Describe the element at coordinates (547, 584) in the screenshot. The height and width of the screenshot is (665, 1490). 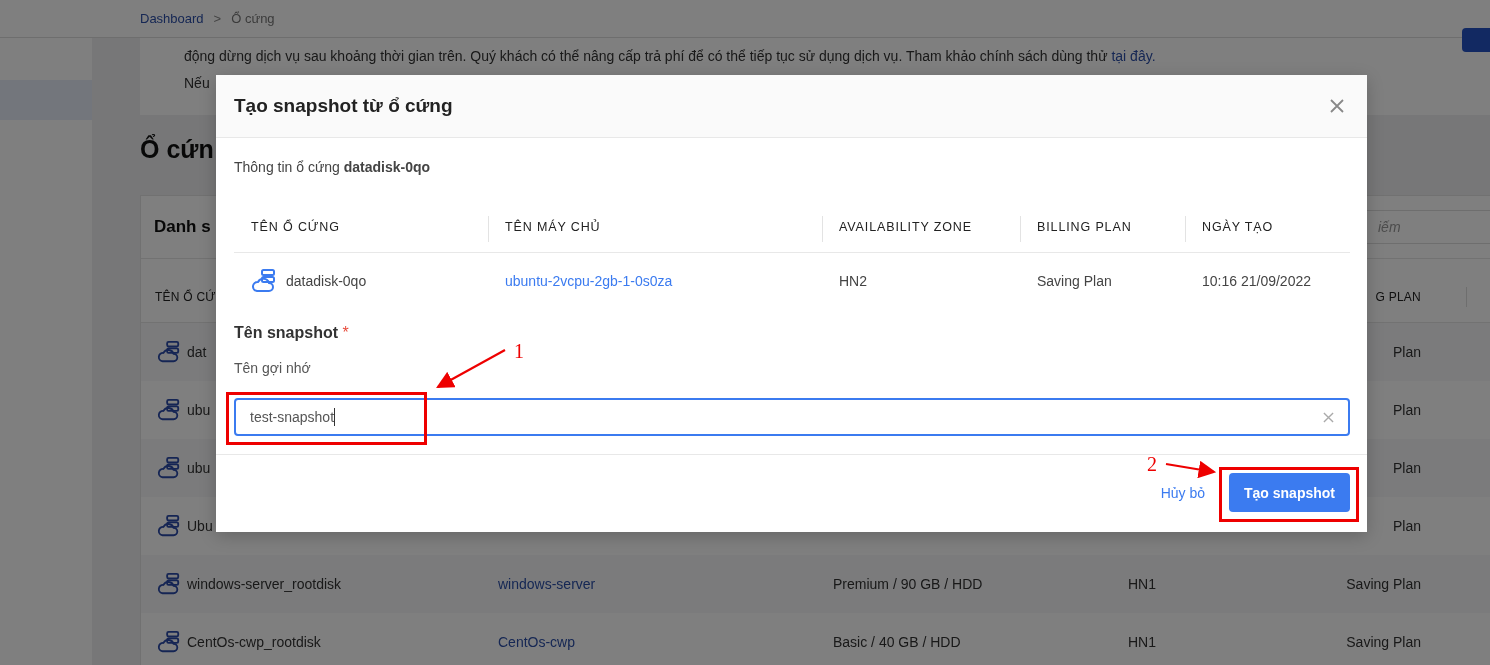
I see `server-link: windows-server` at that location.